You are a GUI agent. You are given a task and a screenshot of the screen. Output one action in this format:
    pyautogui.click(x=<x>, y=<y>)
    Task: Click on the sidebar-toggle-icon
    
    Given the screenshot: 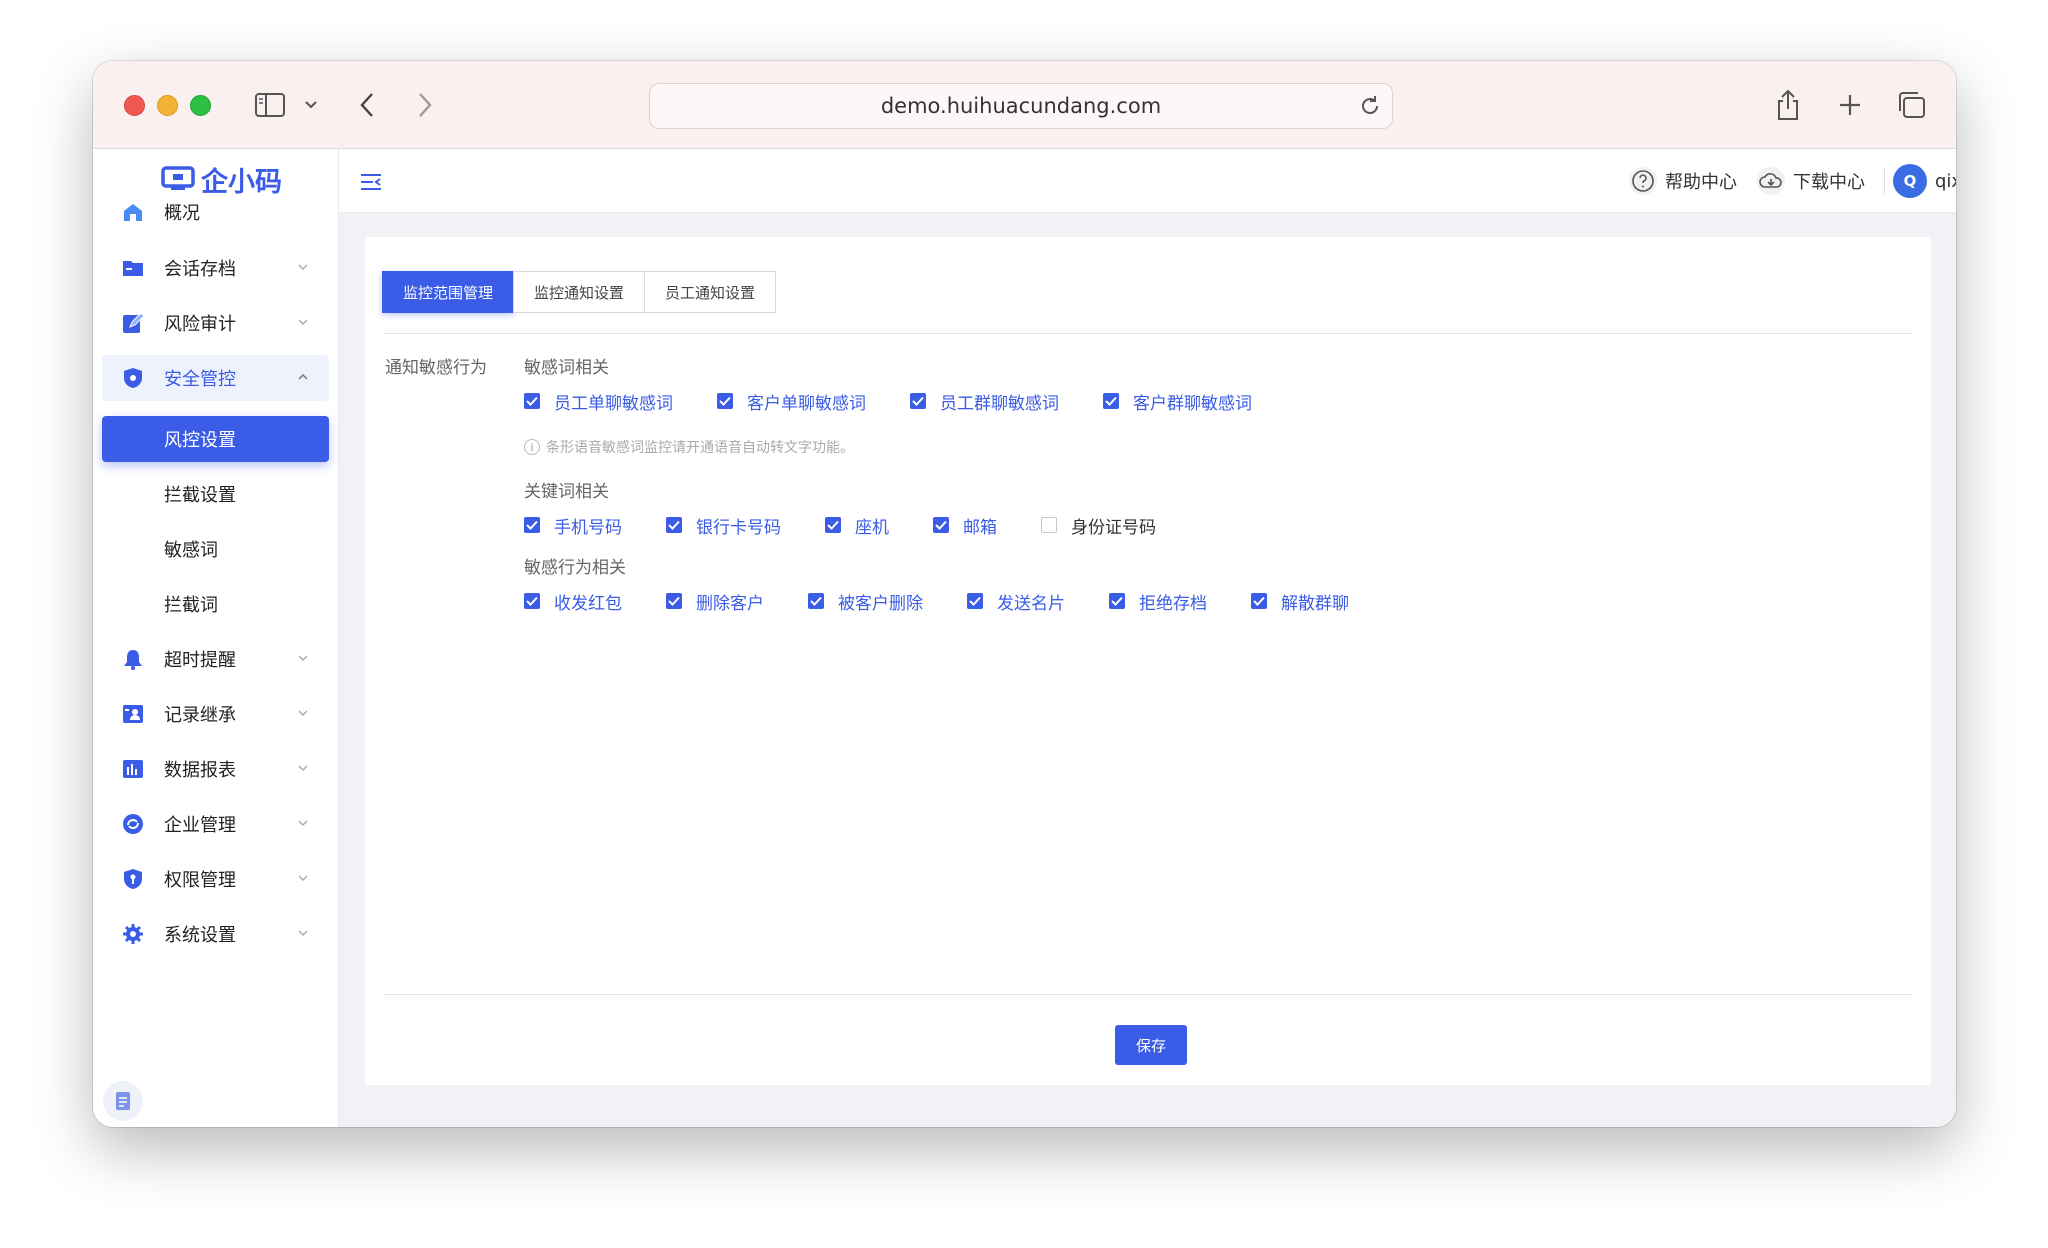 What is the action you would take?
    pyautogui.click(x=270, y=105)
    